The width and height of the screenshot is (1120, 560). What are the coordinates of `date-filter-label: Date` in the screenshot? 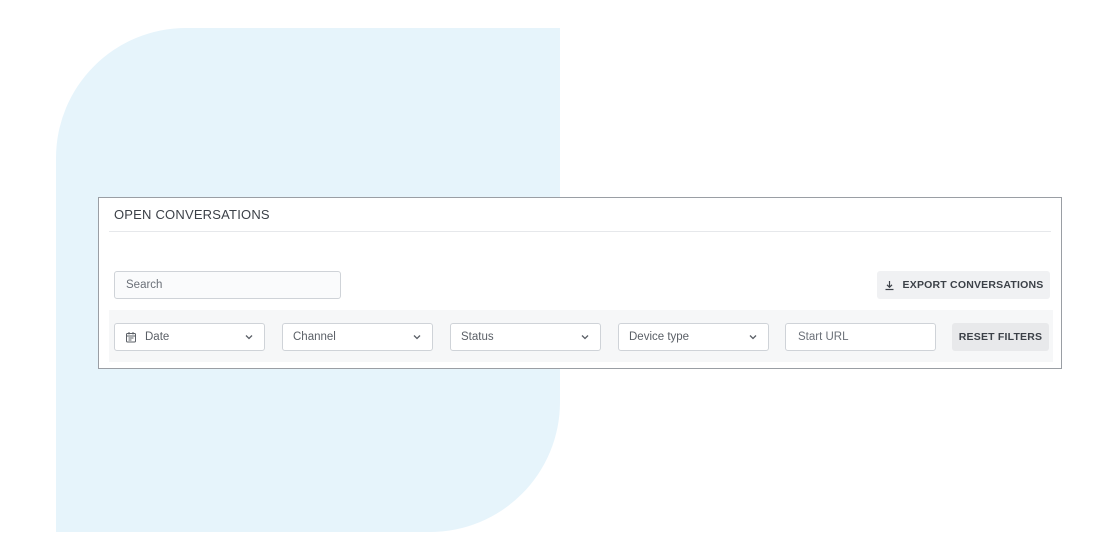 It's located at (157, 337).